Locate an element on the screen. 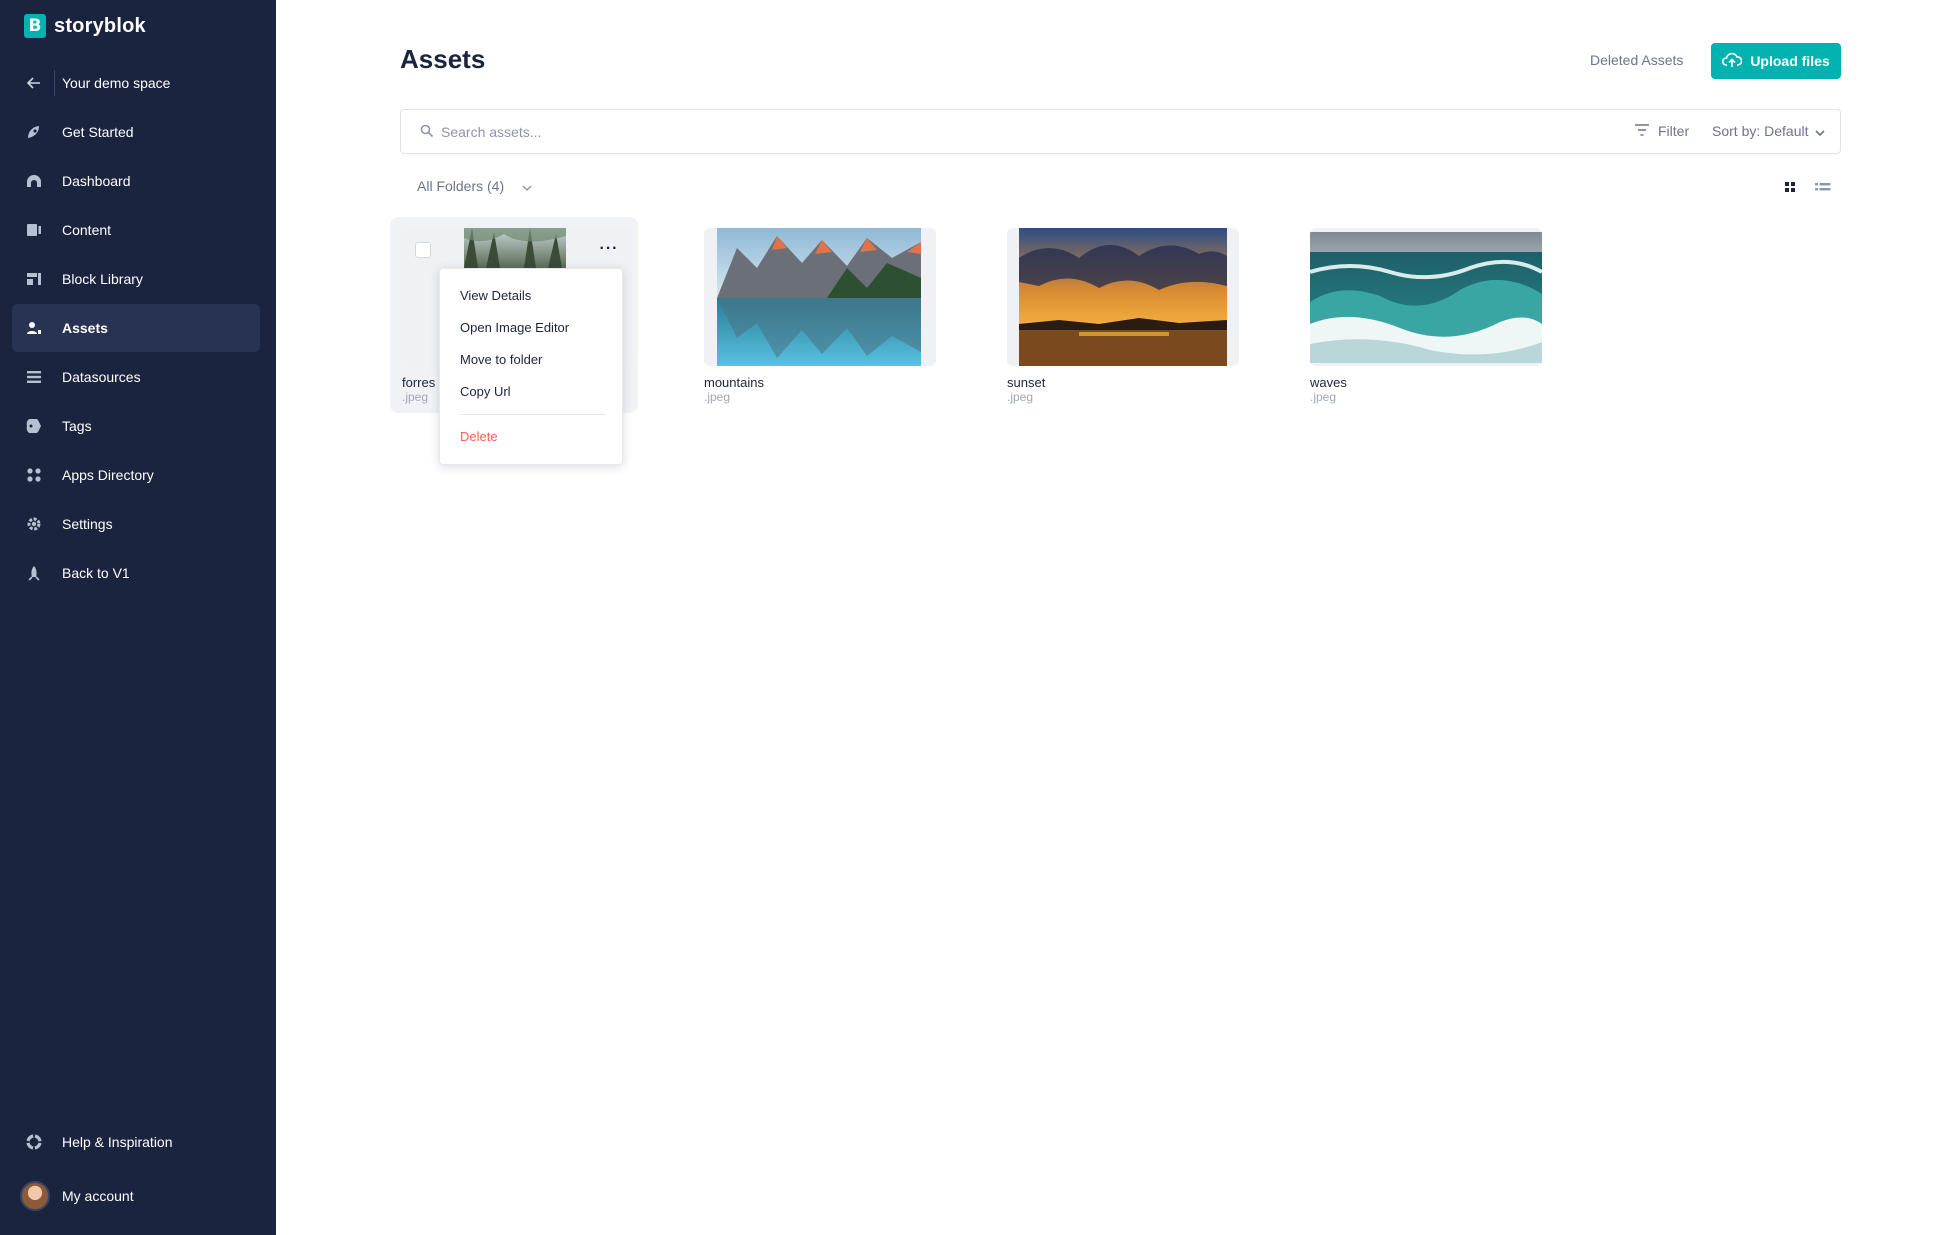  deleted-assets-link: Deleted Assets is located at coordinates (1636, 60).